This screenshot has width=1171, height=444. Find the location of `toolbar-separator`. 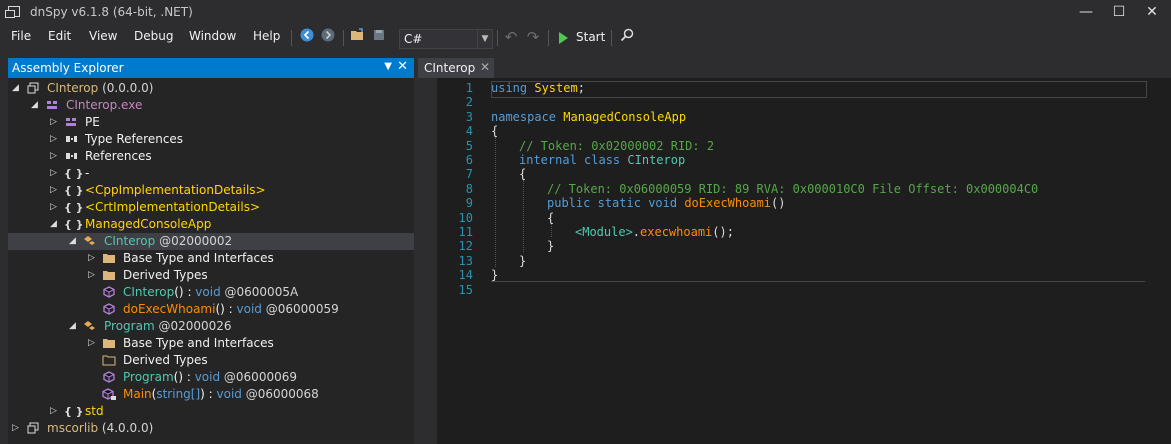

toolbar-separator is located at coordinates (291, 38).